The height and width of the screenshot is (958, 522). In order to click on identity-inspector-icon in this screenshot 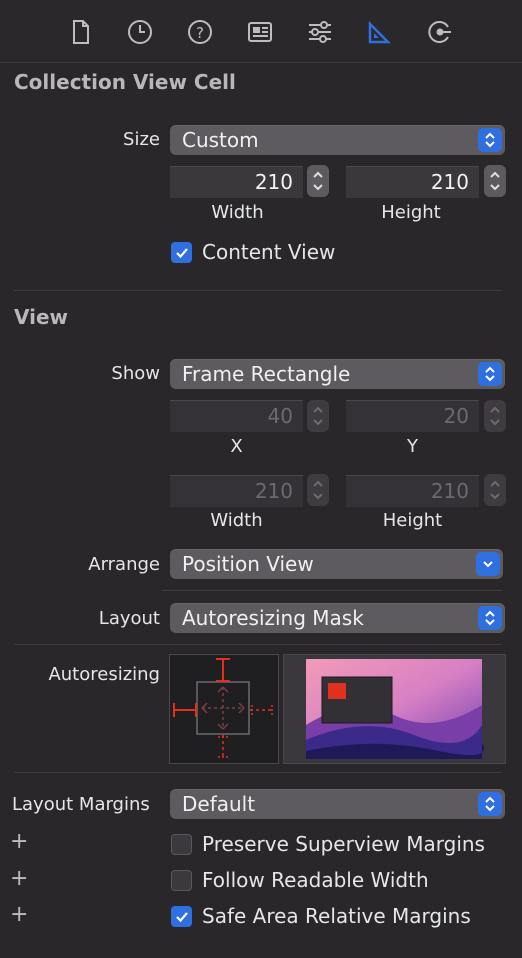, I will do `click(260, 32)`.